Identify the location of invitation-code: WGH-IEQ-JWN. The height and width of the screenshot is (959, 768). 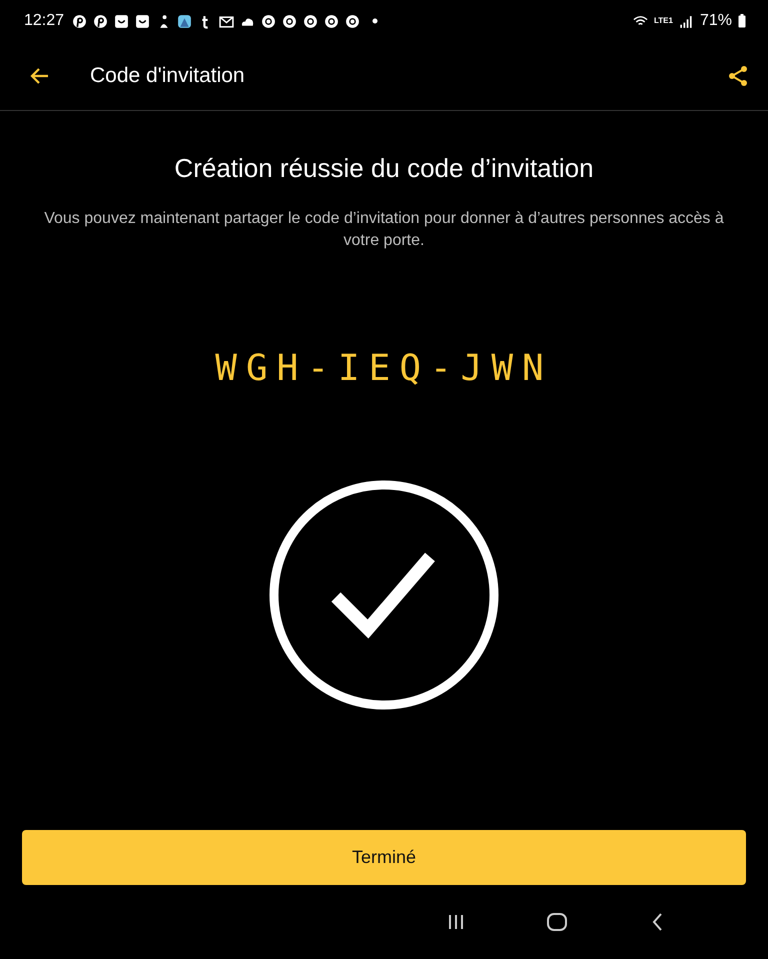
(384, 368).